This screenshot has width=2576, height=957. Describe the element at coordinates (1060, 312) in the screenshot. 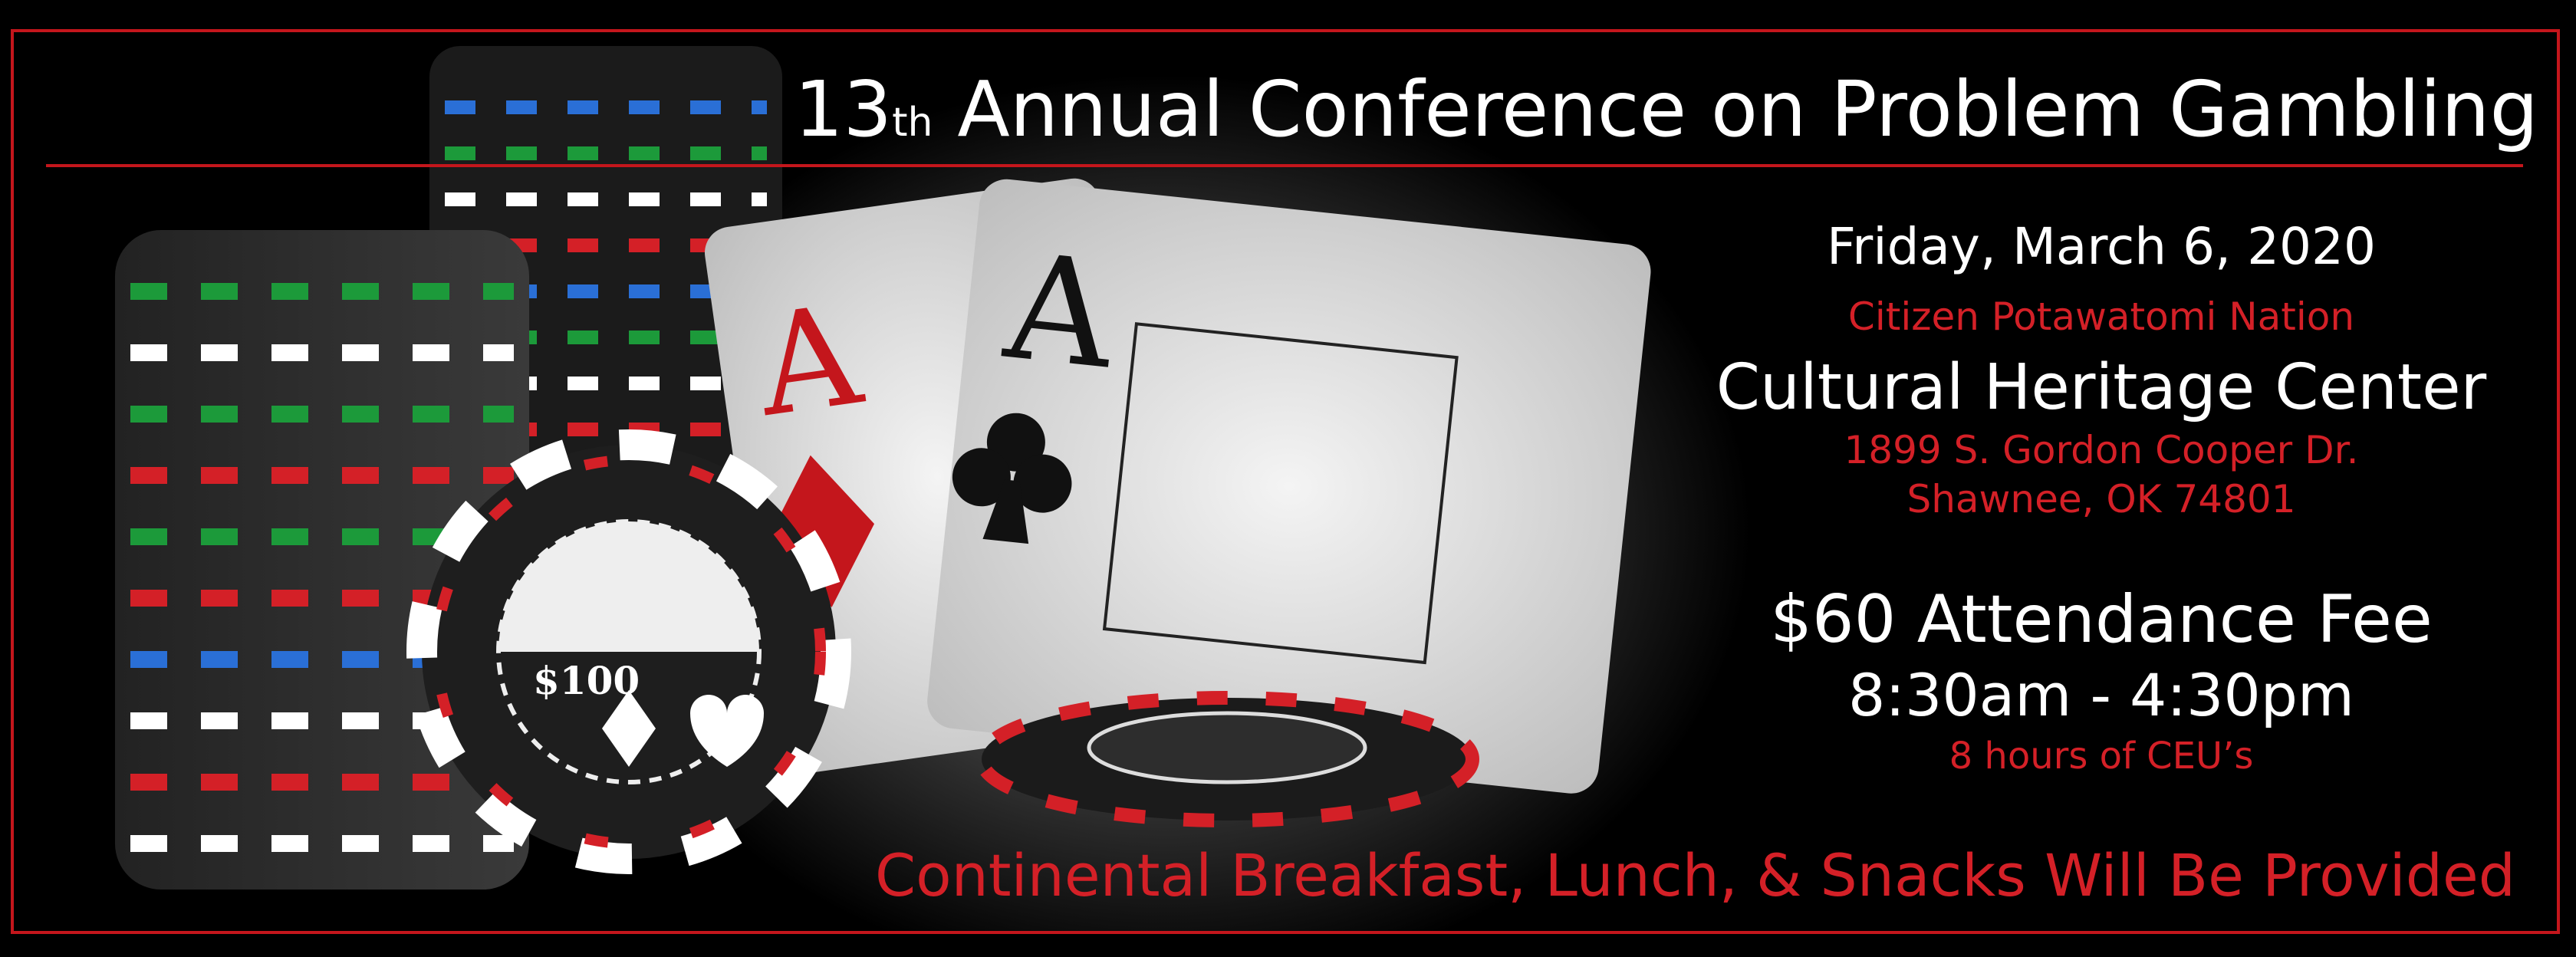

I see `card2-rank: A` at that location.